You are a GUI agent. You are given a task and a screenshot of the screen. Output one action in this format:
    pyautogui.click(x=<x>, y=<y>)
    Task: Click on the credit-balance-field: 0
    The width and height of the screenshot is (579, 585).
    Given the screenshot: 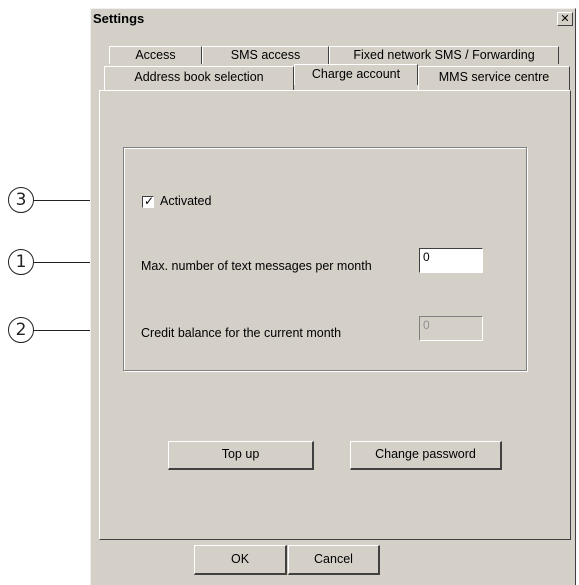 What is the action you would take?
    pyautogui.click(x=451, y=328)
    